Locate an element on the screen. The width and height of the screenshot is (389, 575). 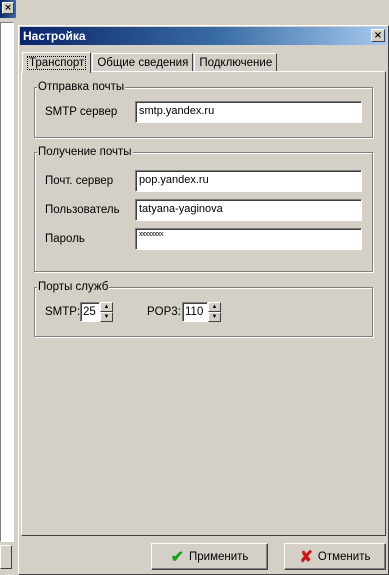
incoming-mail-legend: Получение почты is located at coordinates (85, 152).